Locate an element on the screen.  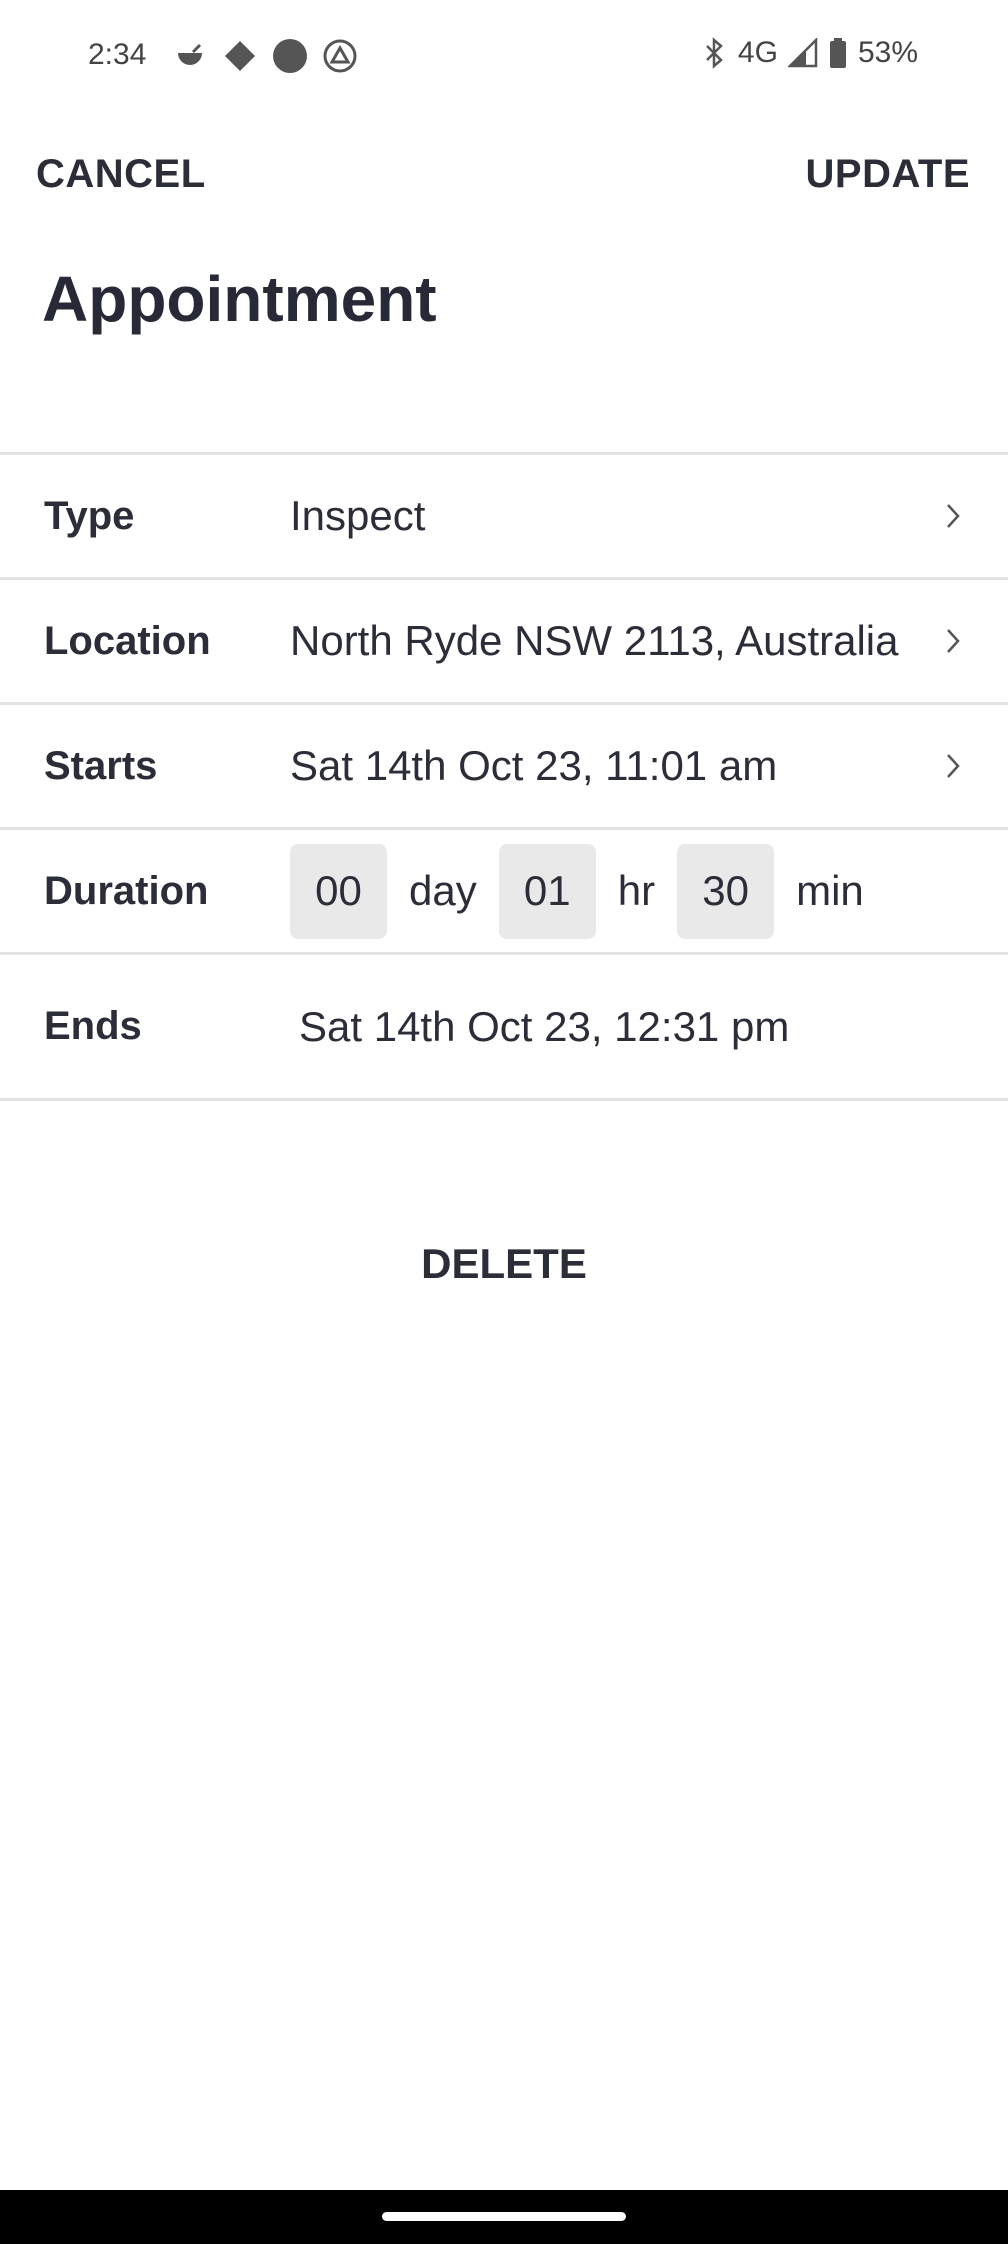
type-label: Type is located at coordinates (89, 515).